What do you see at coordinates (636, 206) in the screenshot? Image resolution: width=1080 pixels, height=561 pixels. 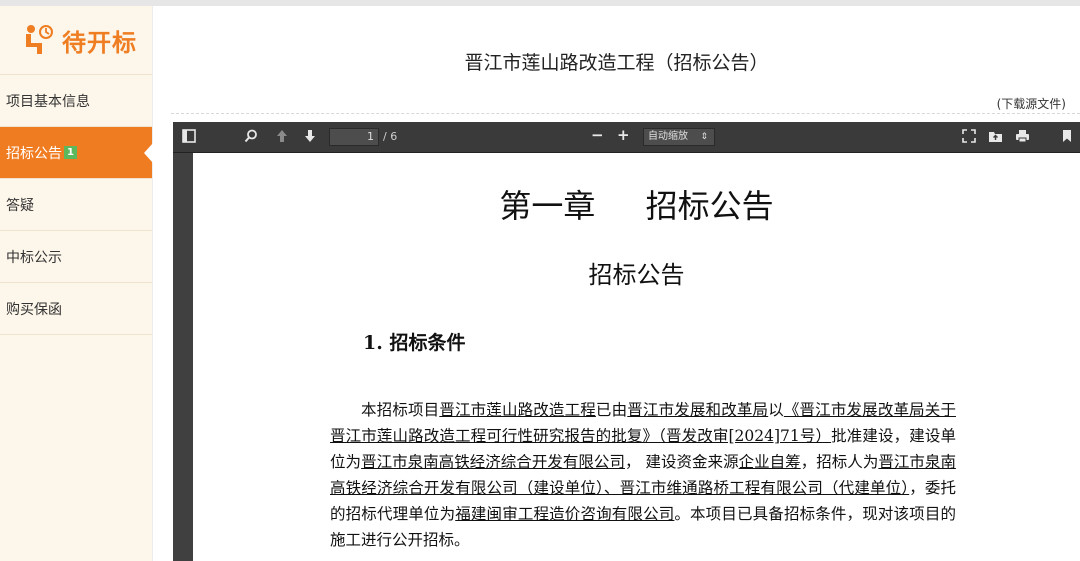 I see `chapter-title: 第一章 招标公告` at bounding box center [636, 206].